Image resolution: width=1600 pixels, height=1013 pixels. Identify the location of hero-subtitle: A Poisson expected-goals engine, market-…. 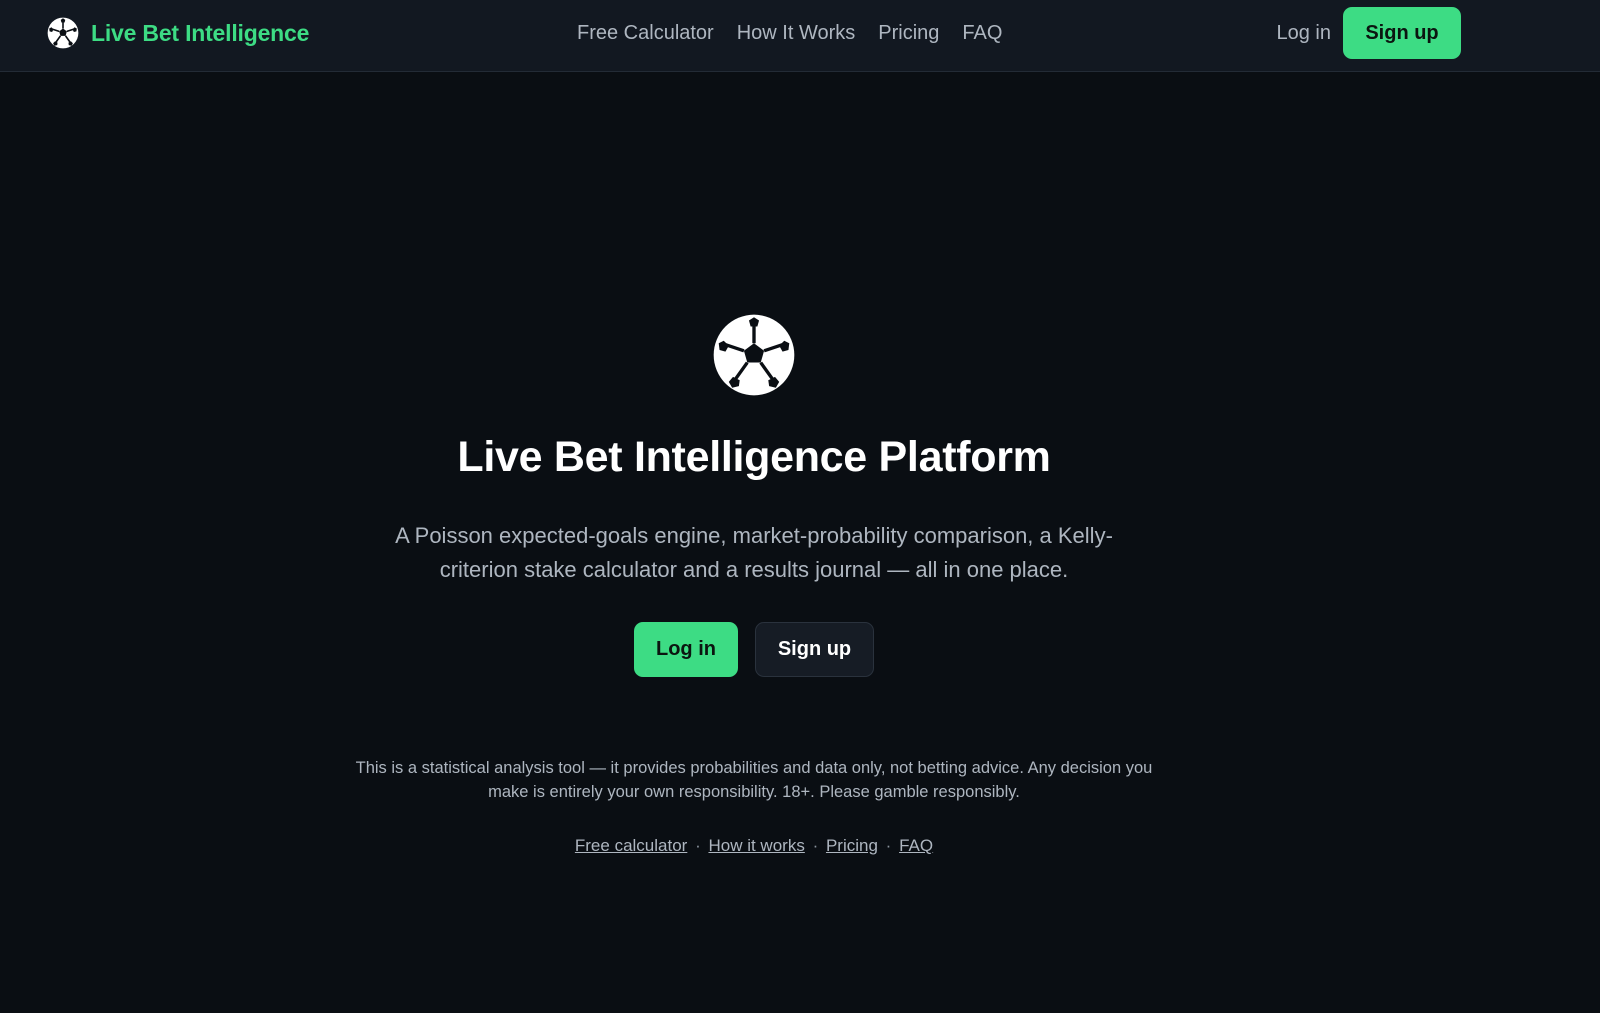
(754, 552).